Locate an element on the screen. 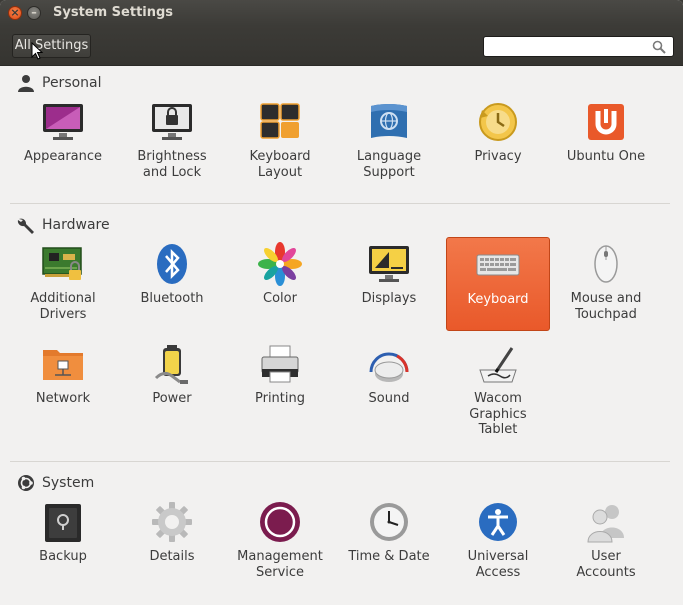 The width and height of the screenshot is (683, 605). settings-item-label: Color is located at coordinates (280, 298).